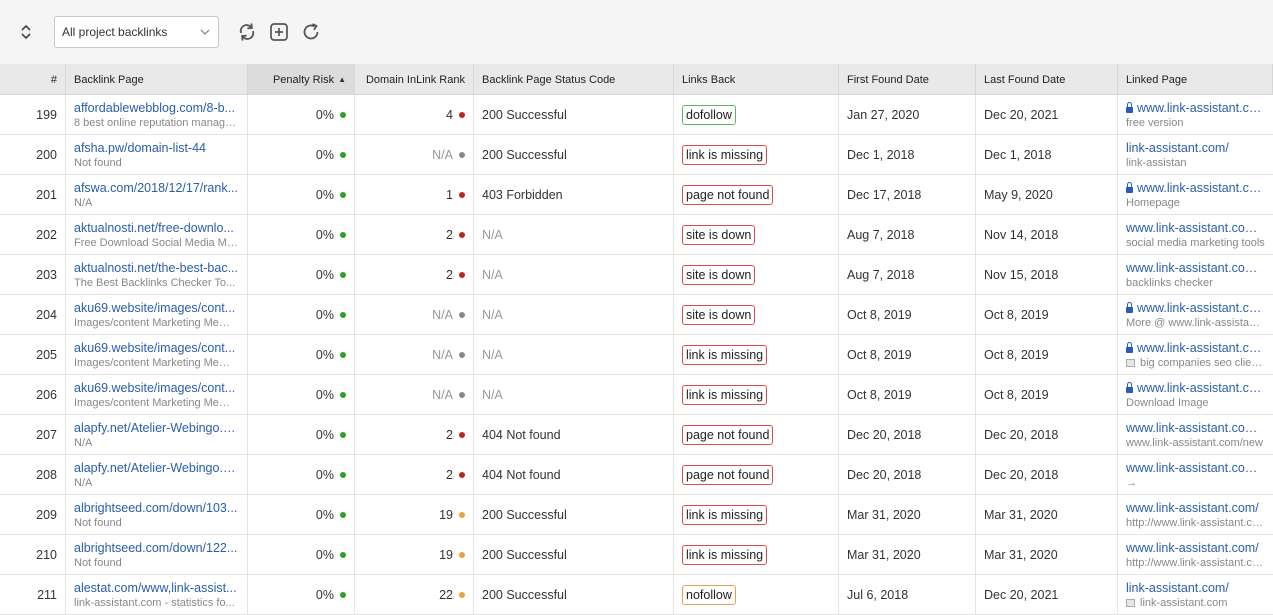 The image size is (1273, 615). I want to click on first-found-date: Dec 17, 2018, so click(884, 195).